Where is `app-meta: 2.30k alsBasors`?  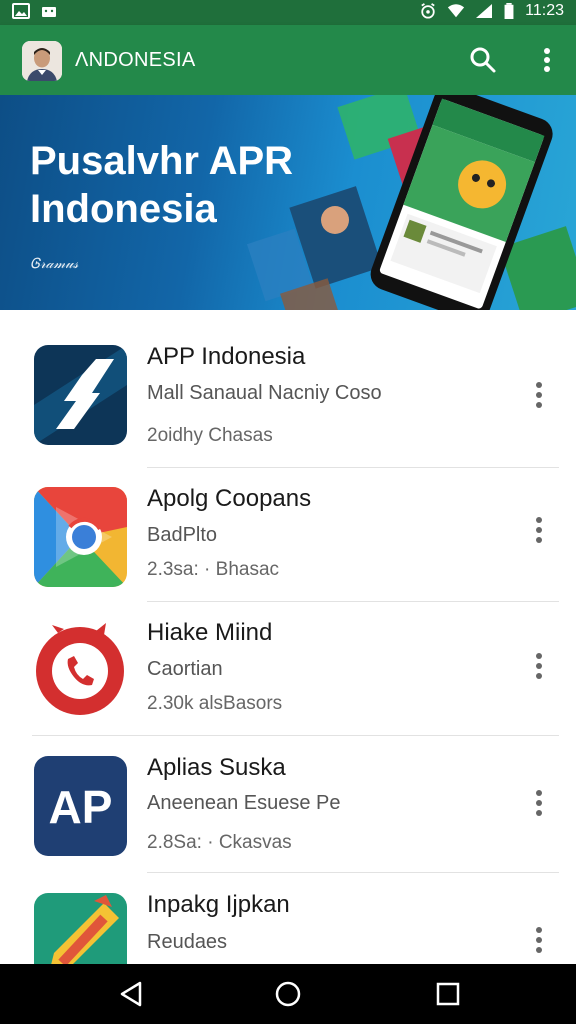 app-meta: 2.30k alsBasors is located at coordinates (215, 703).